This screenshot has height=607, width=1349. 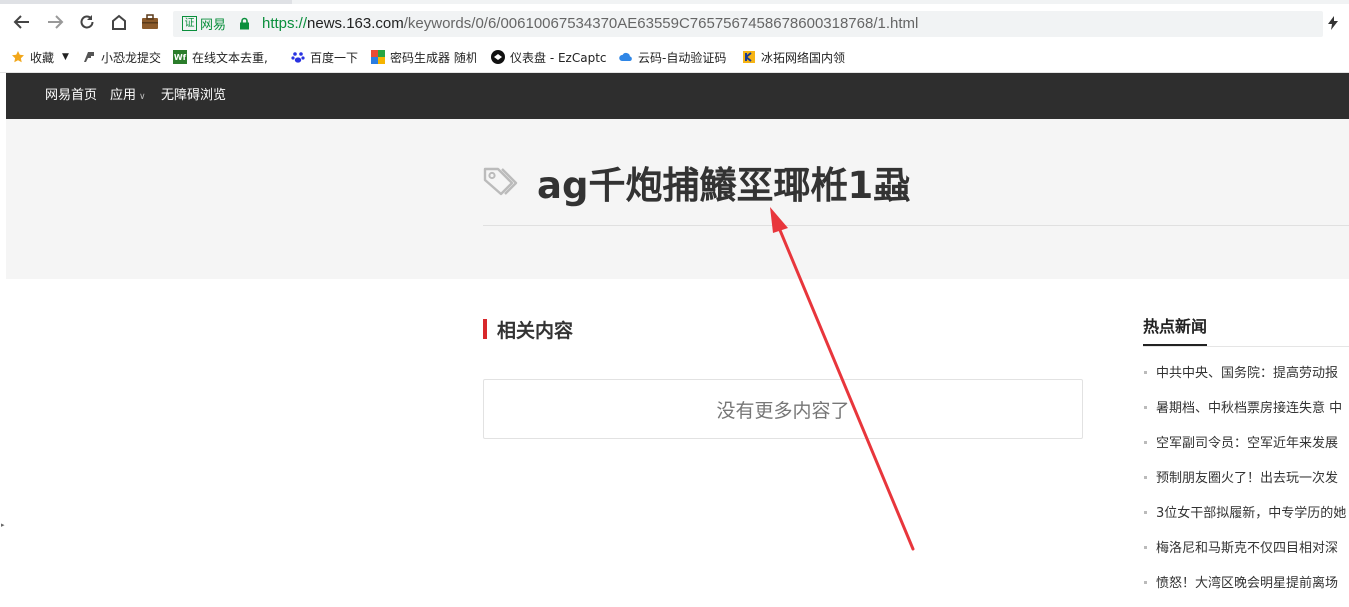 I want to click on bookmark-favorites: 收藏 ▼, so click(x=40, y=57).